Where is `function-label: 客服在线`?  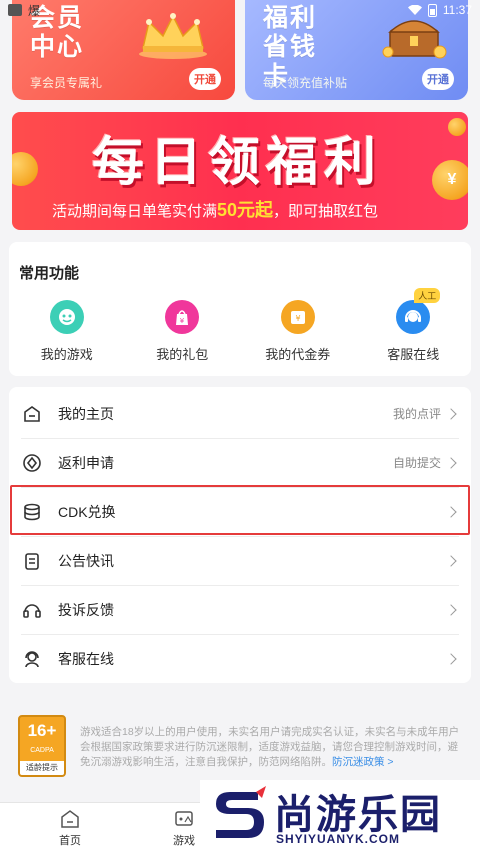
function-label: 客服在线 is located at coordinates (413, 354).